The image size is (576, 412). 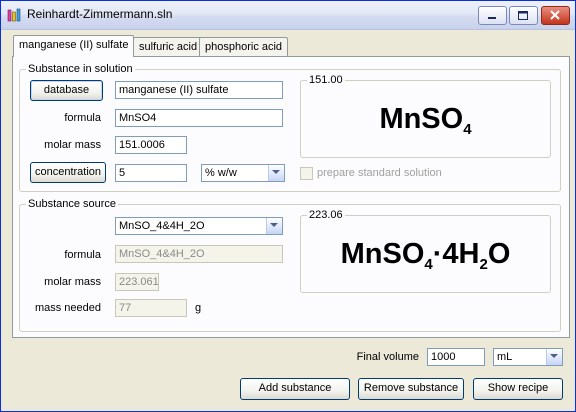 I want to click on tab-manganese-sulfate: manganese (II) sulfate, so click(x=74, y=46).